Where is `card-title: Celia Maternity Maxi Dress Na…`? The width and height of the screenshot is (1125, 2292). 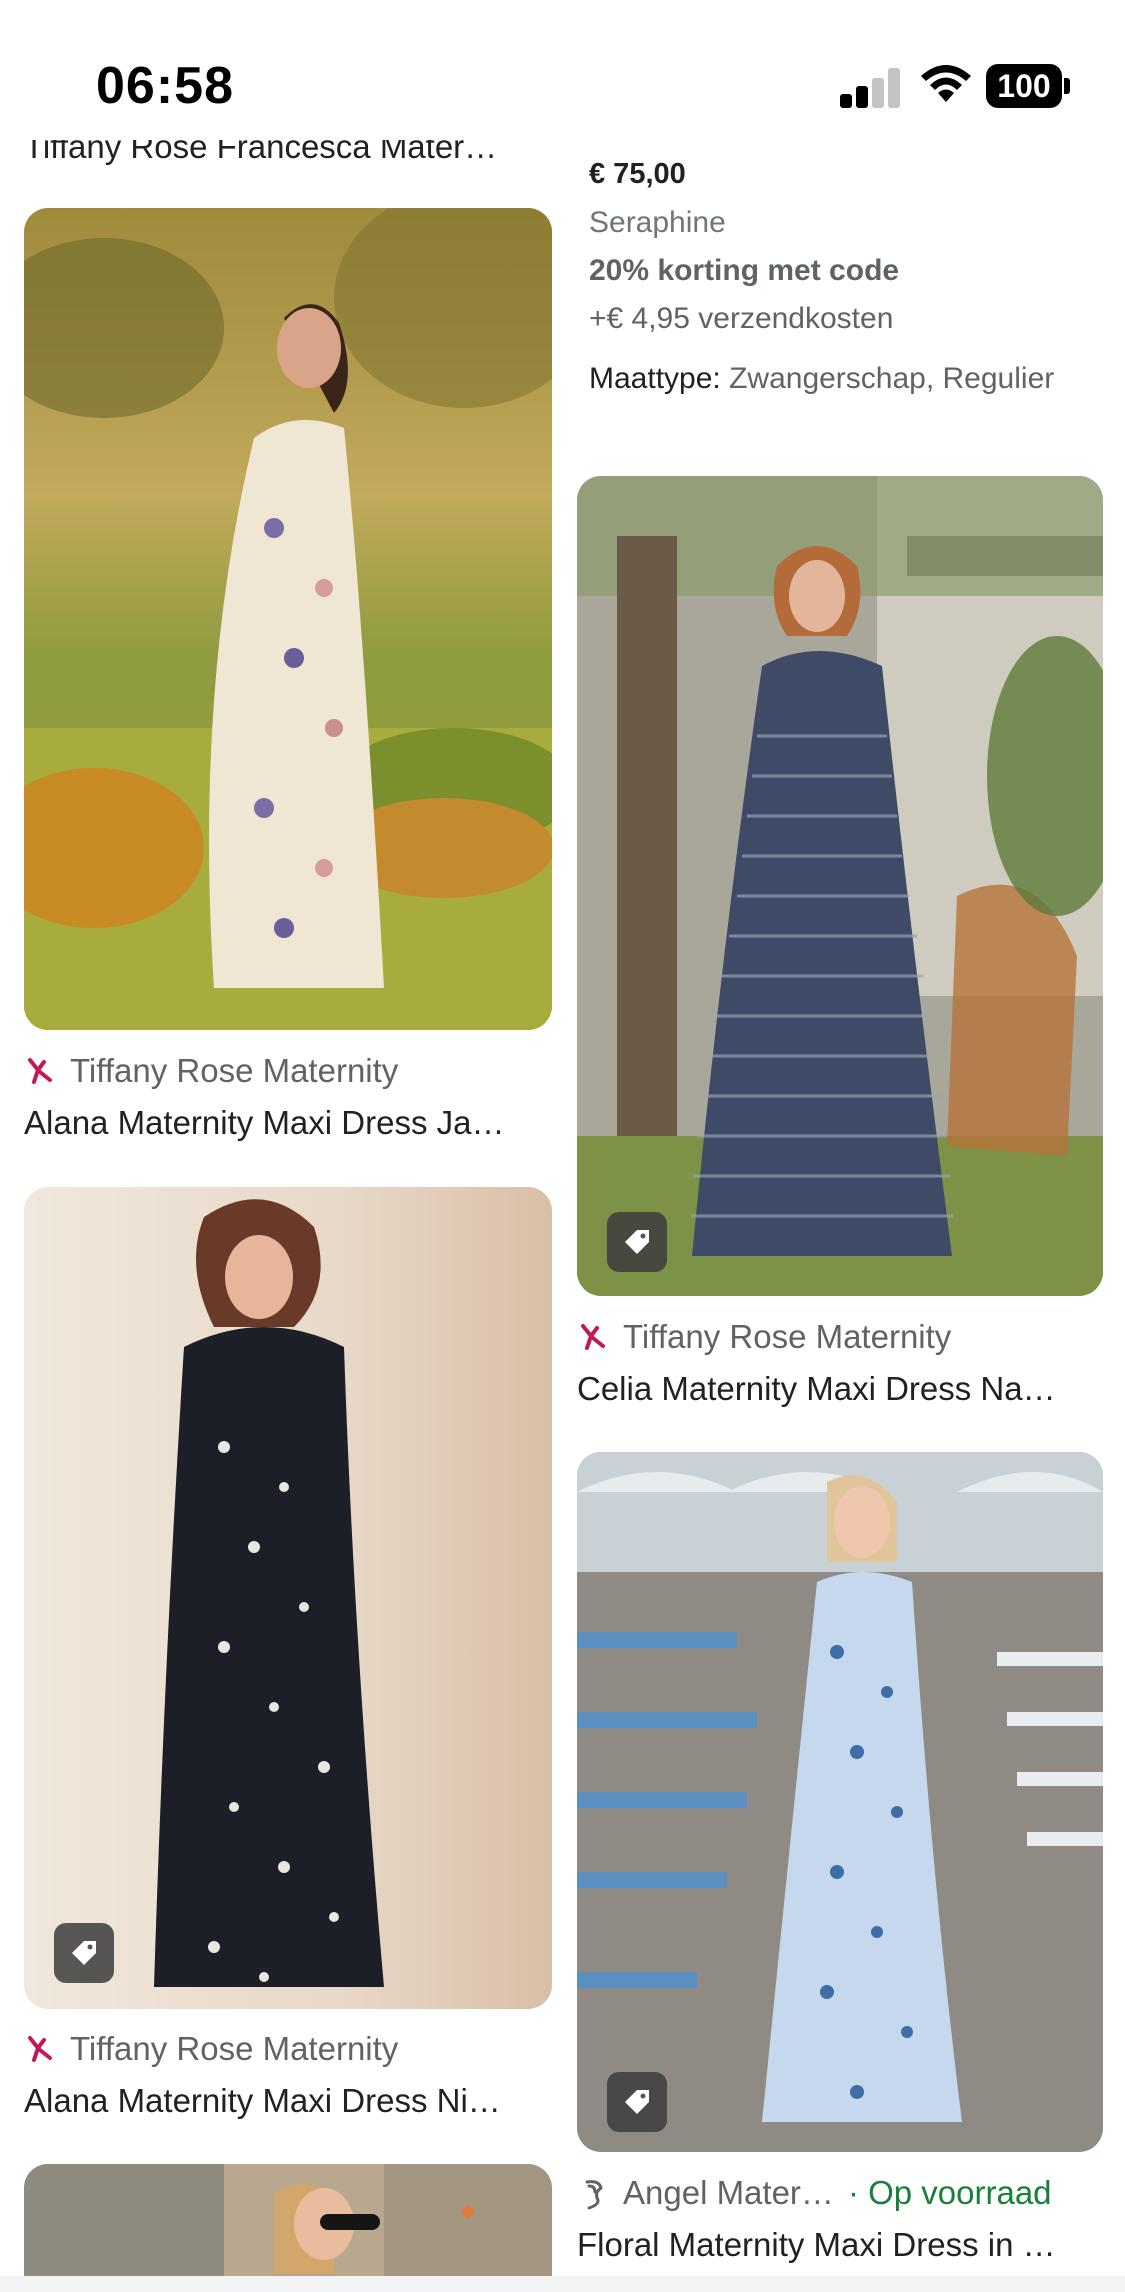
card-title: Celia Maternity Maxi Dress Na… is located at coordinates (840, 1389).